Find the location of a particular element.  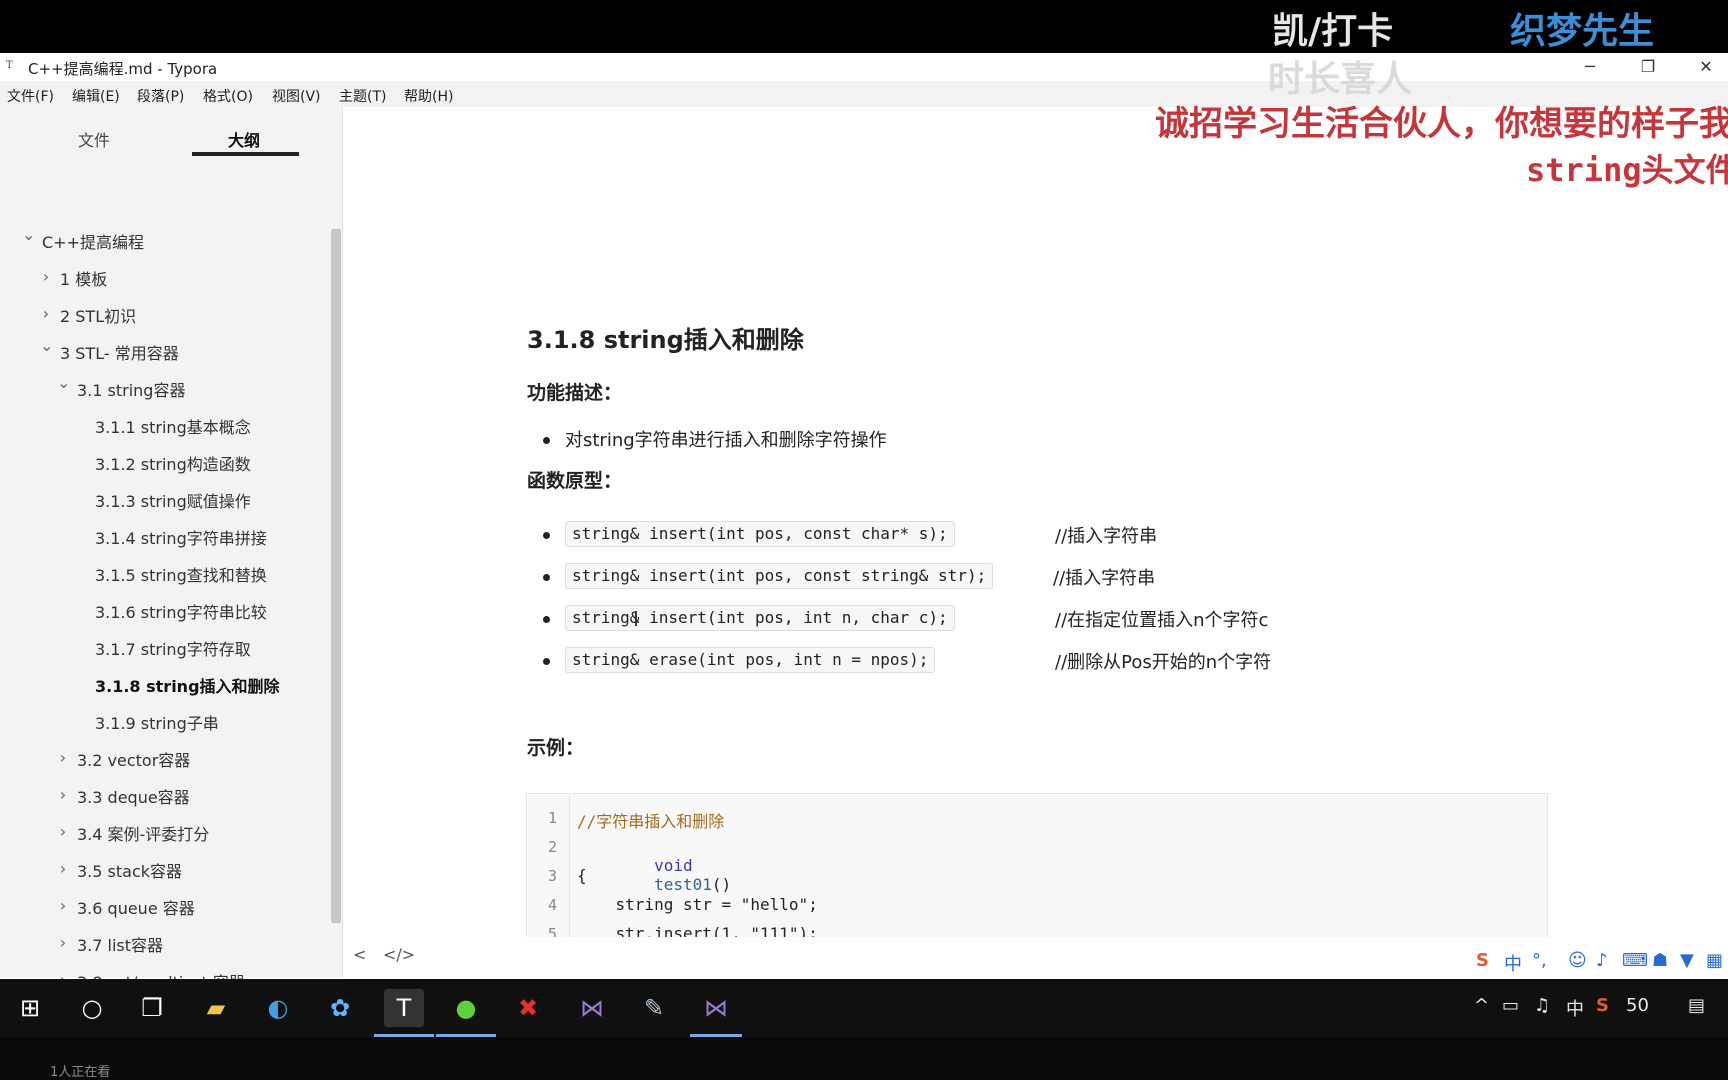

tab-files: 文件 is located at coordinates (94, 139).